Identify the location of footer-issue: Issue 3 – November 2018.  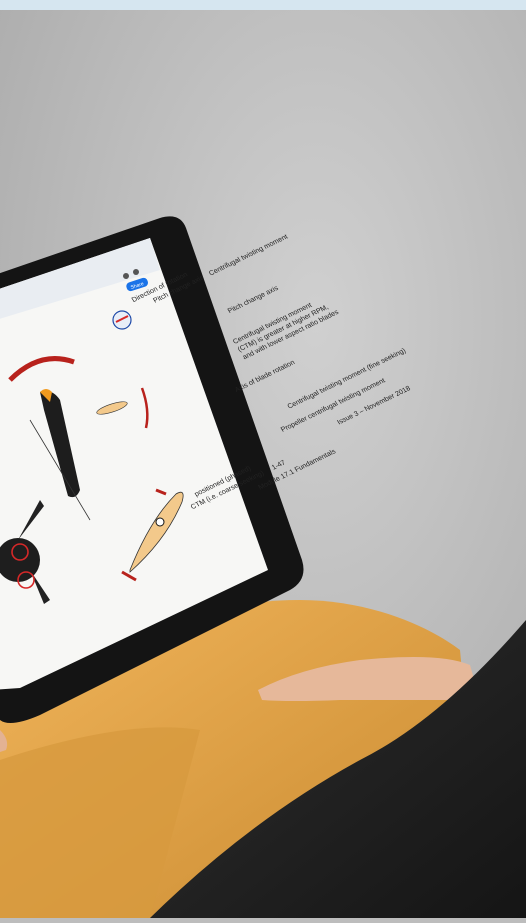
(374, 406).